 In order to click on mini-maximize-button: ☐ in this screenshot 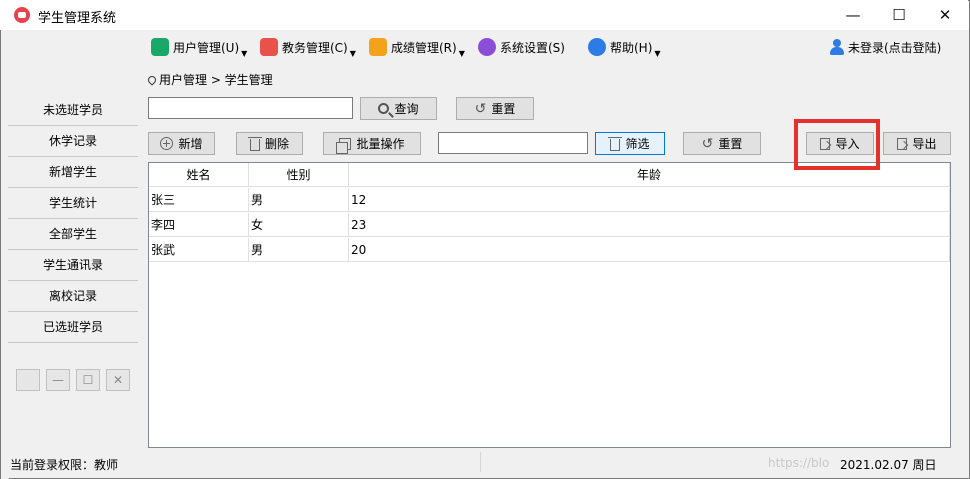, I will do `click(88, 380)`.